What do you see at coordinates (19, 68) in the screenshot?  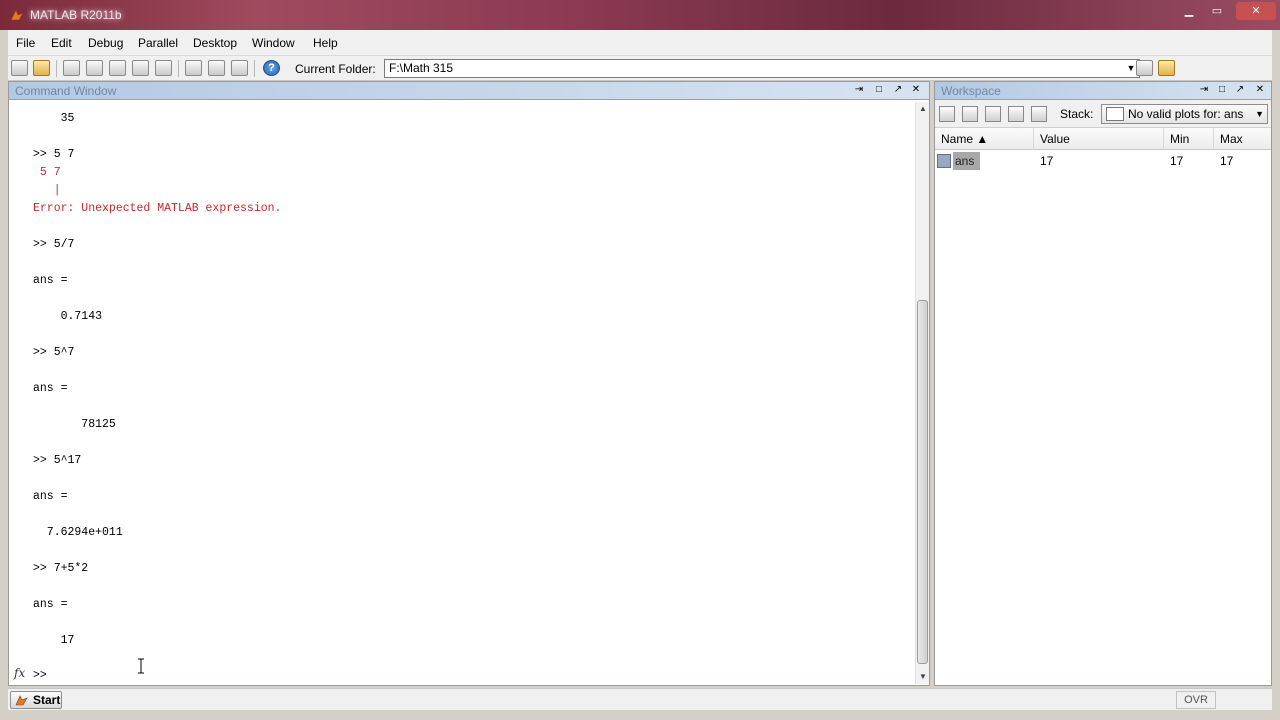 I see `new-file-icon` at bounding box center [19, 68].